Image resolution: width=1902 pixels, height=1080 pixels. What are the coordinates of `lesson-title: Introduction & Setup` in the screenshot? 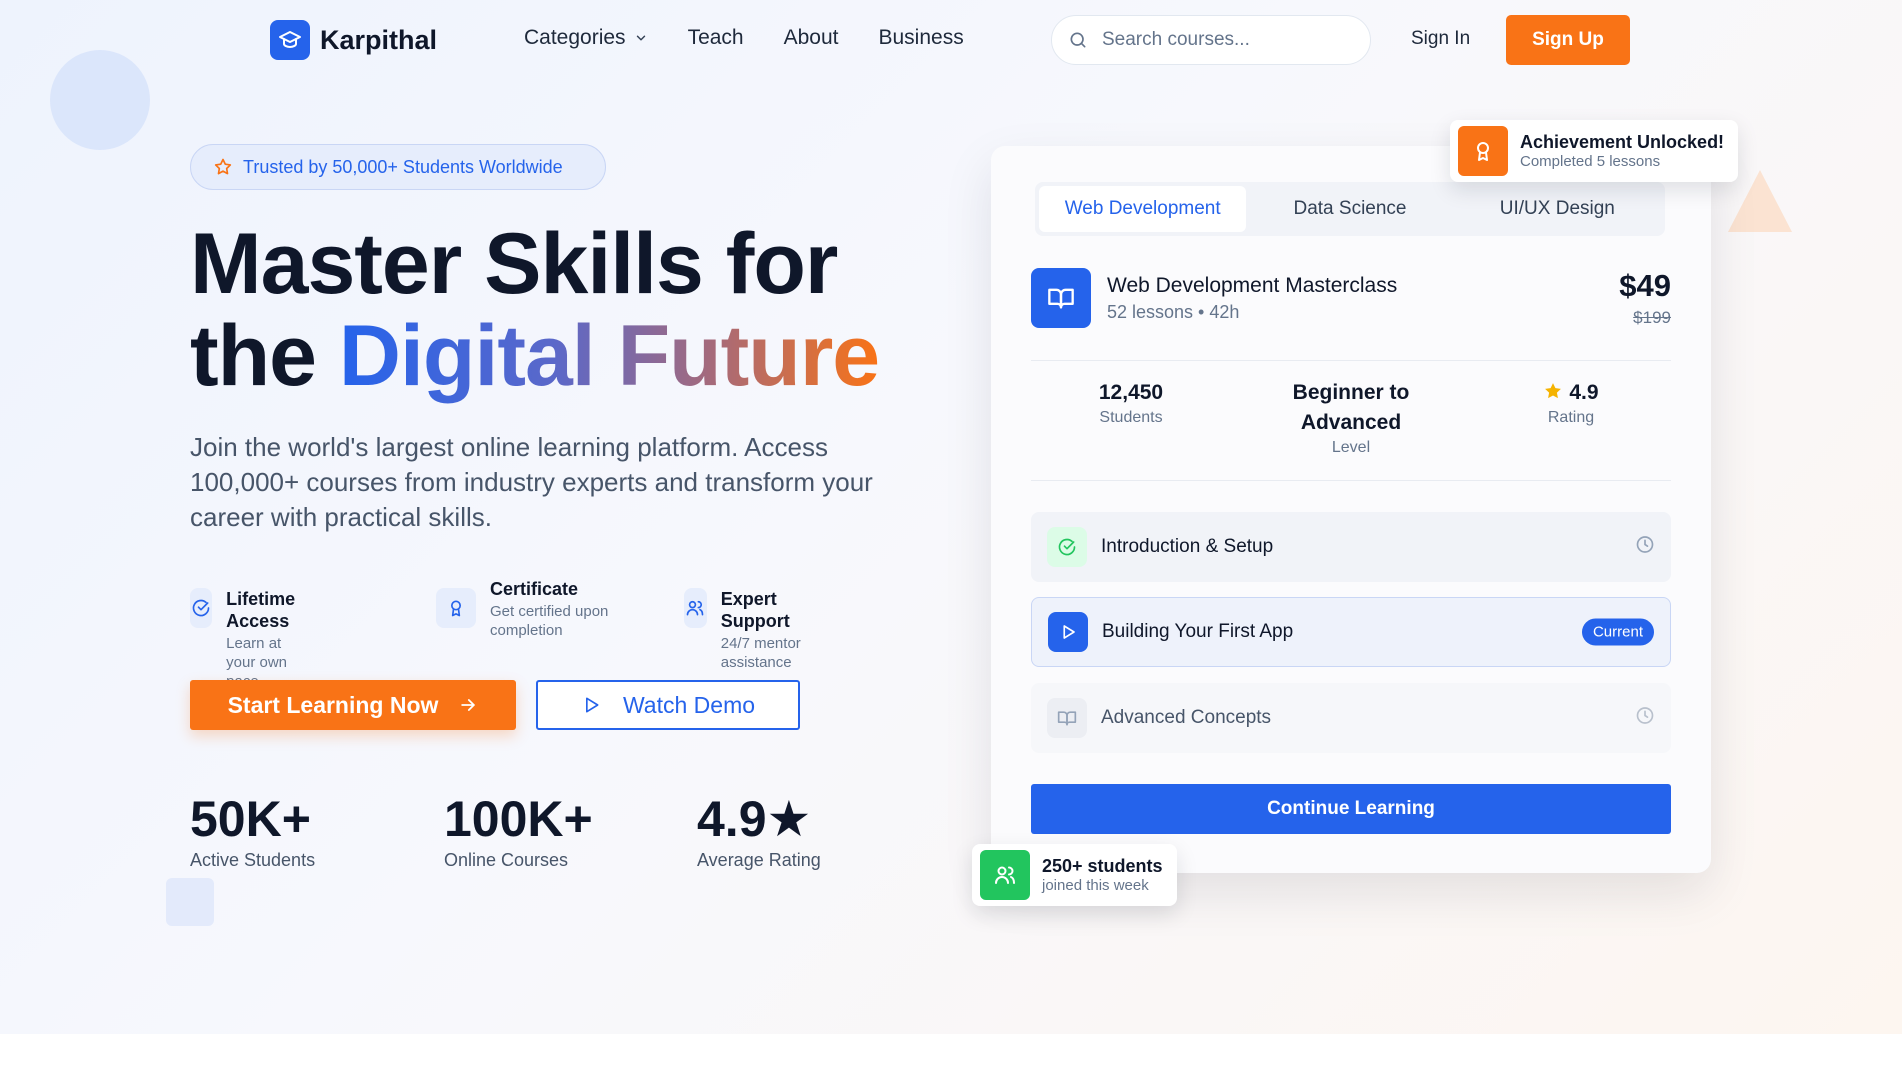 It's located at (1187, 546).